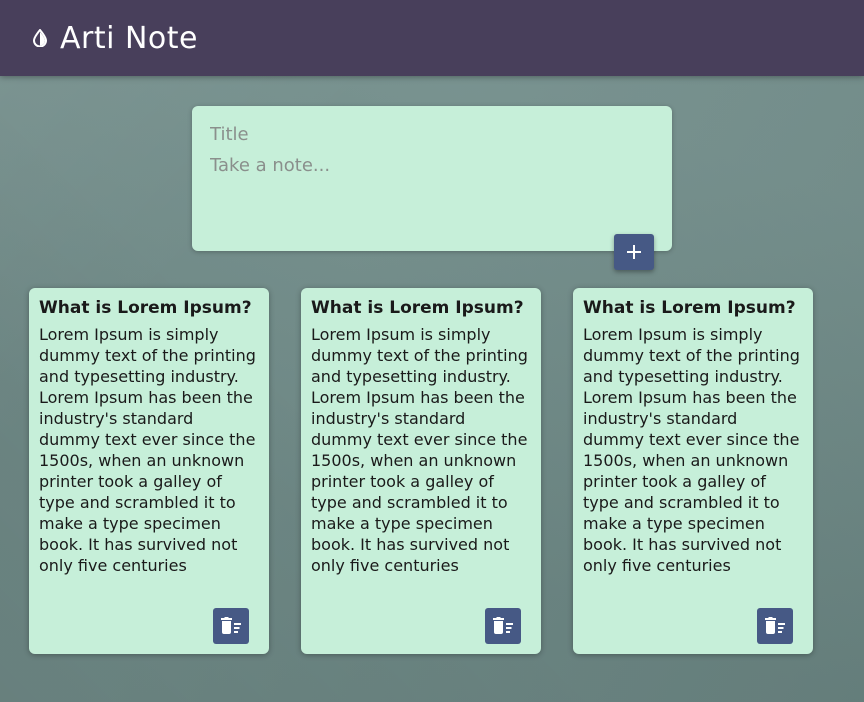 Image resolution: width=864 pixels, height=702 pixels. Describe the element at coordinates (432, 134) in the screenshot. I see `title-input` at that location.